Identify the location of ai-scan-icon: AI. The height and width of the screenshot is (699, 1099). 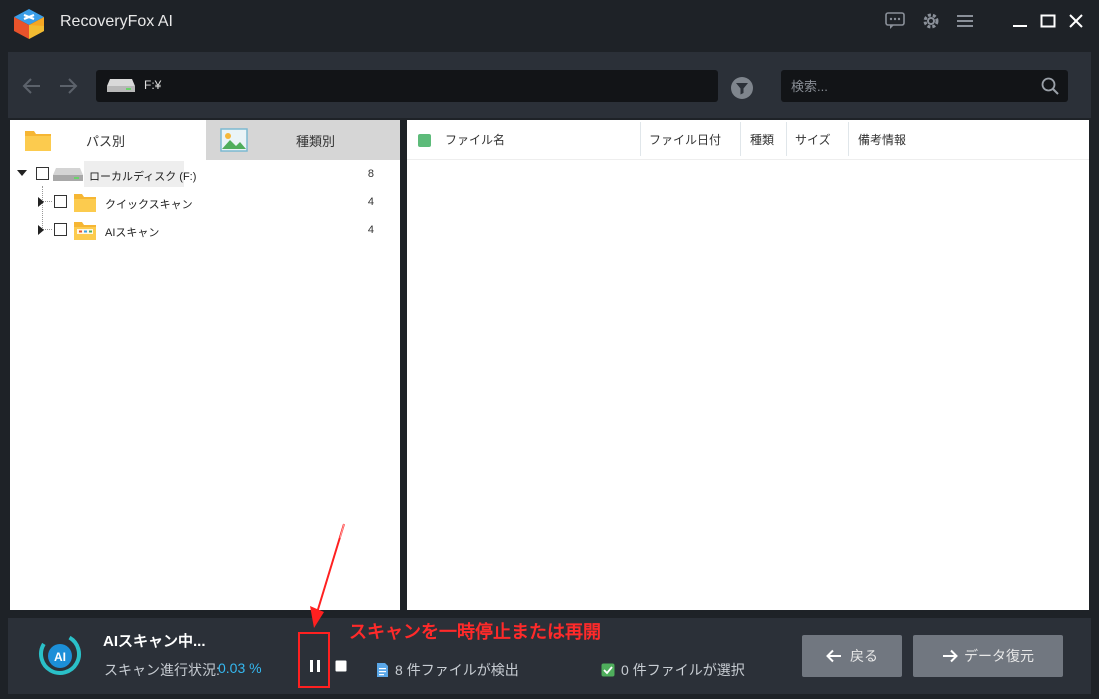
(60, 654).